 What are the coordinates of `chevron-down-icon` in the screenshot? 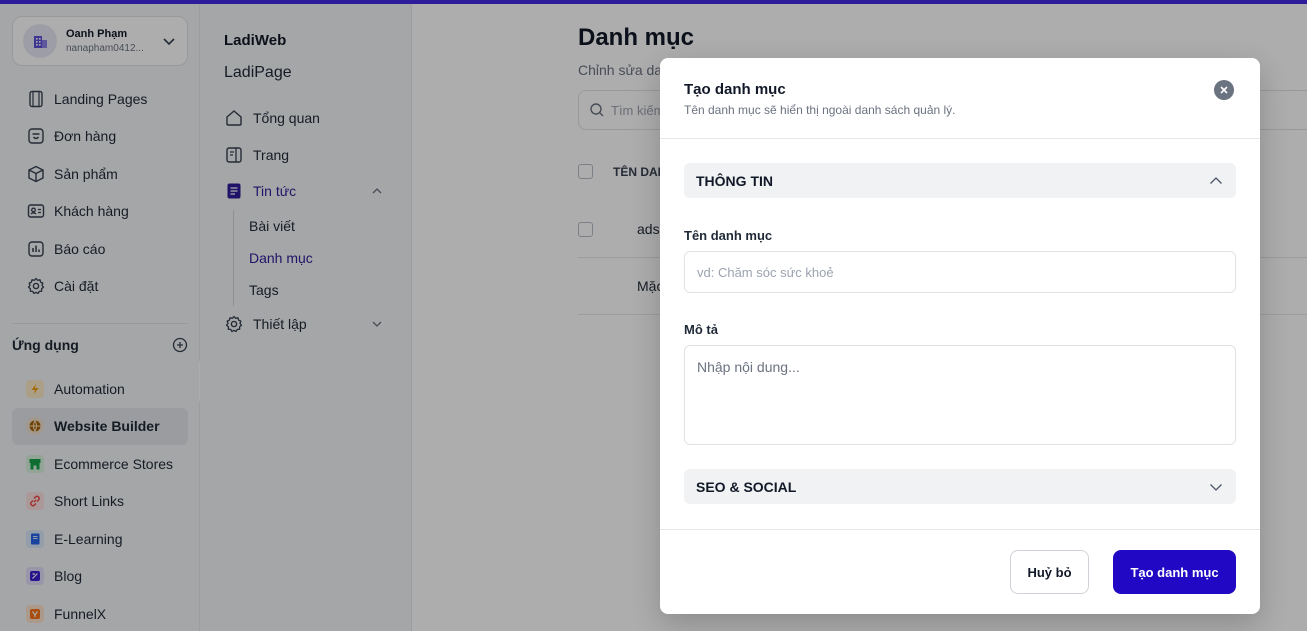 It's located at (1216, 487).